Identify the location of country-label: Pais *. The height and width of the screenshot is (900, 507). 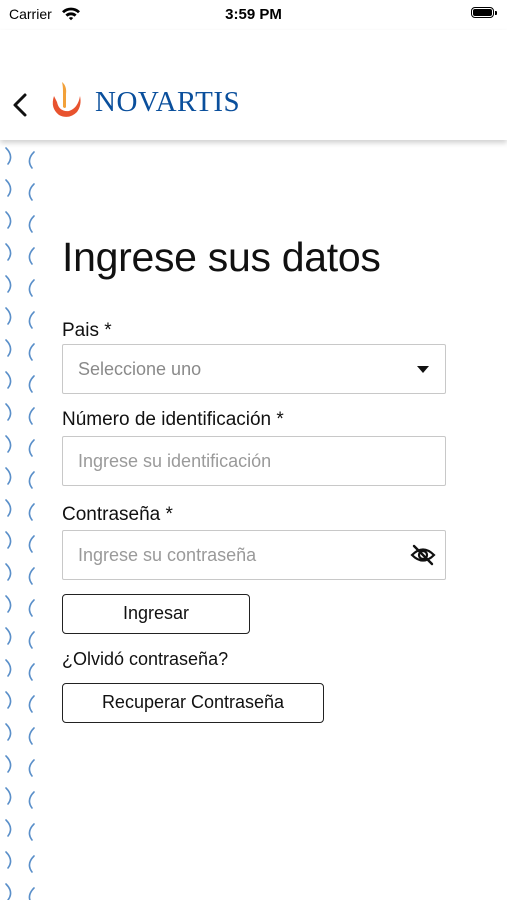
(87, 330).